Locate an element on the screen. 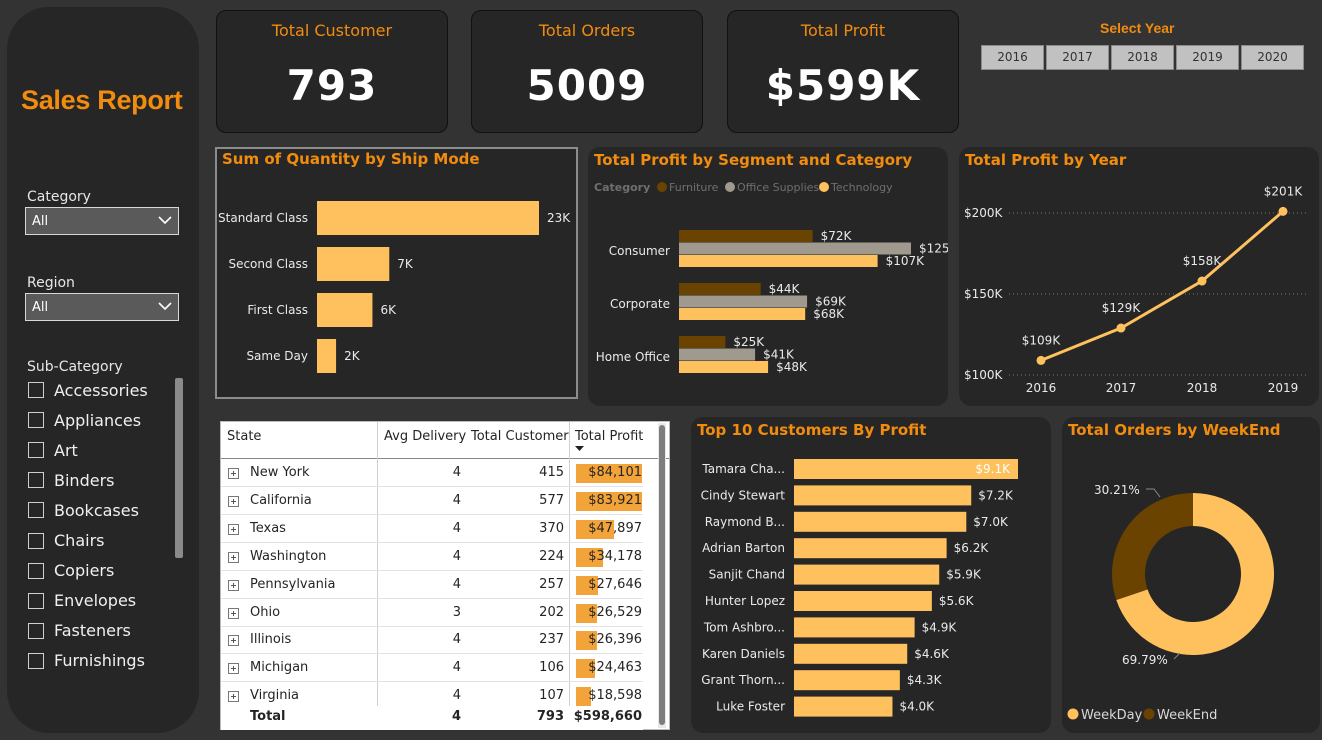 The image size is (1322, 740). table-scrollbar is located at coordinates (662, 575).